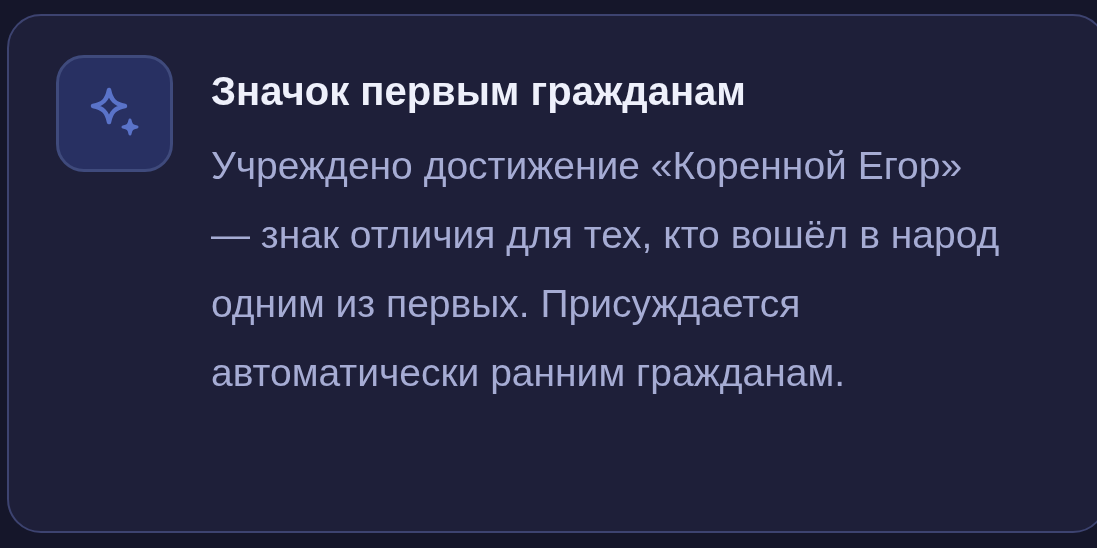 The height and width of the screenshot is (548, 1097). Describe the element at coordinates (479, 91) in the screenshot. I see `card-title: Значок первым гражданам` at that location.